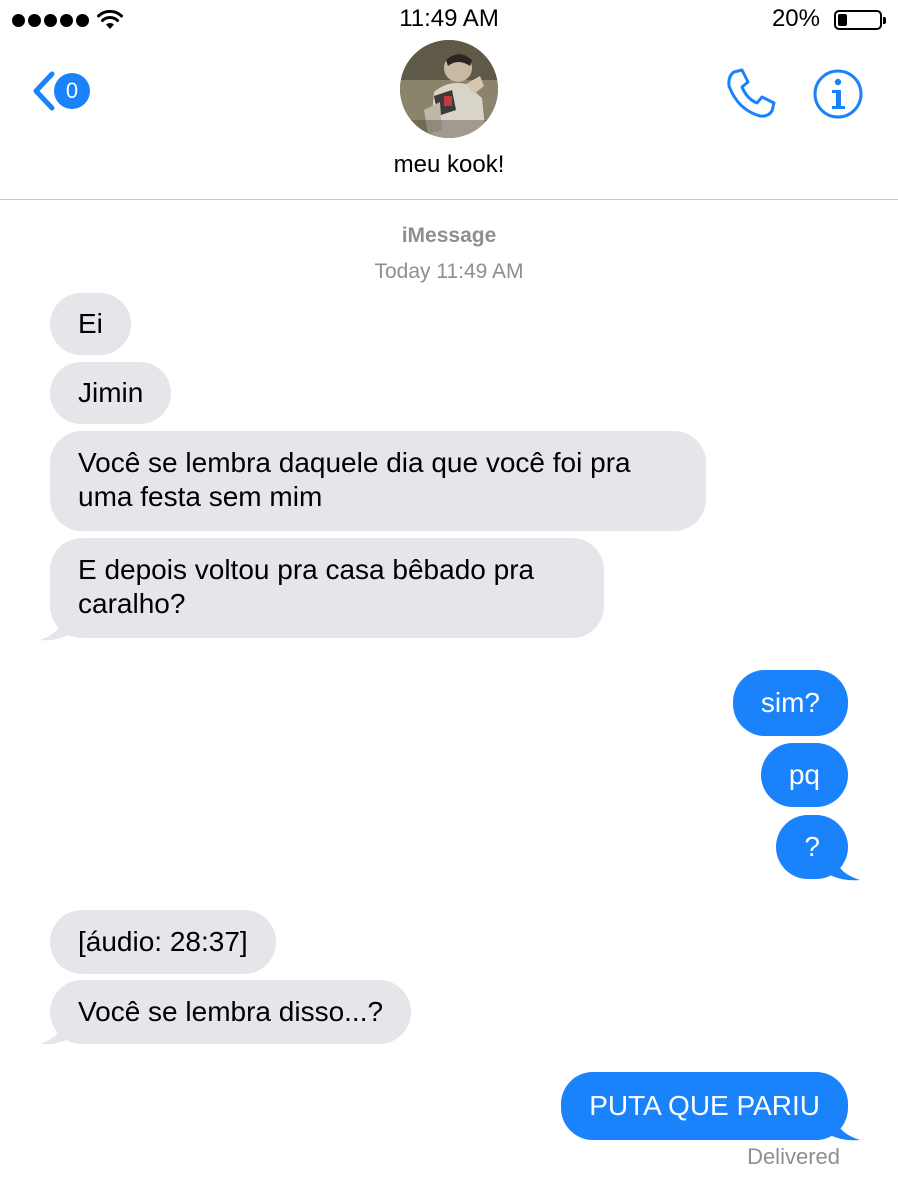  I want to click on conversation-timestamp: Today 11:49 AM, so click(449, 271).